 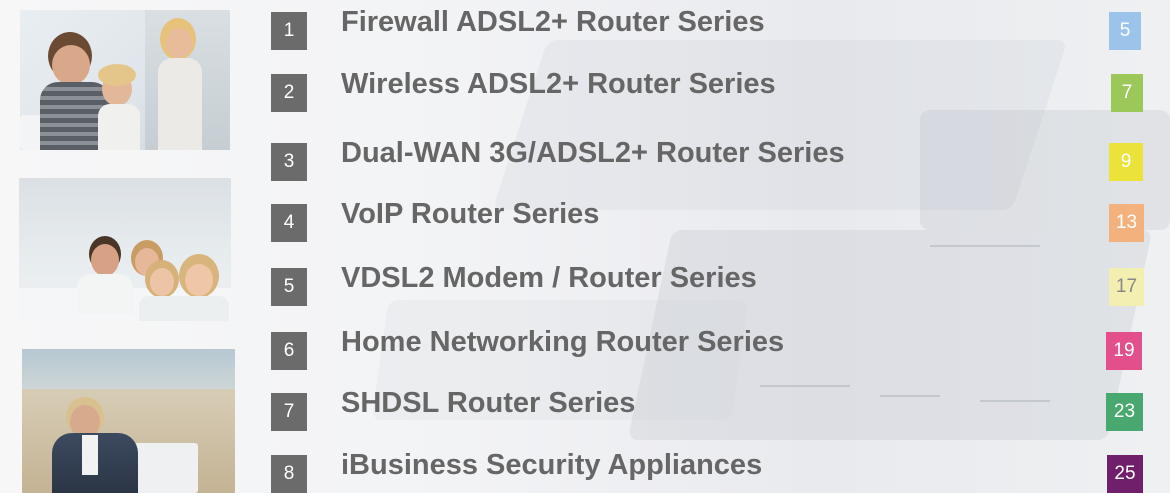 I want to click on toc-page-badge: 25, so click(x=1125, y=474).